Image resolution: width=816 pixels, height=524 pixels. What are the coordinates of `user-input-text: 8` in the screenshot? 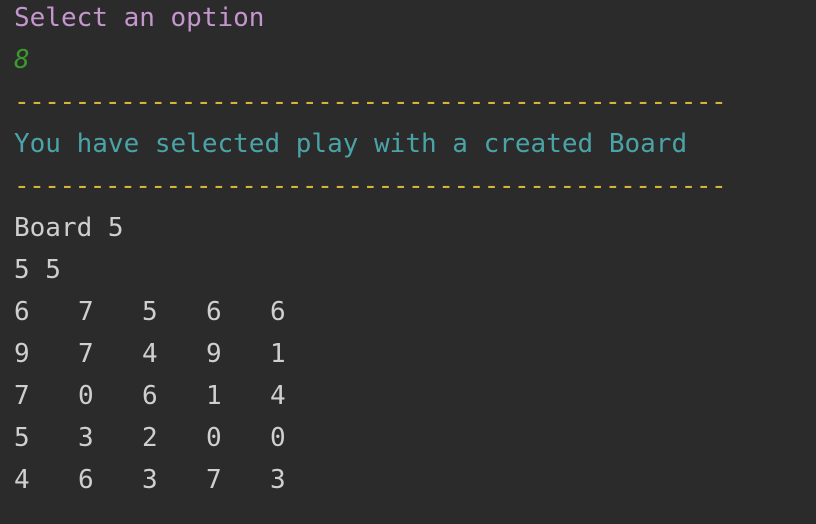 It's located at (22, 60).